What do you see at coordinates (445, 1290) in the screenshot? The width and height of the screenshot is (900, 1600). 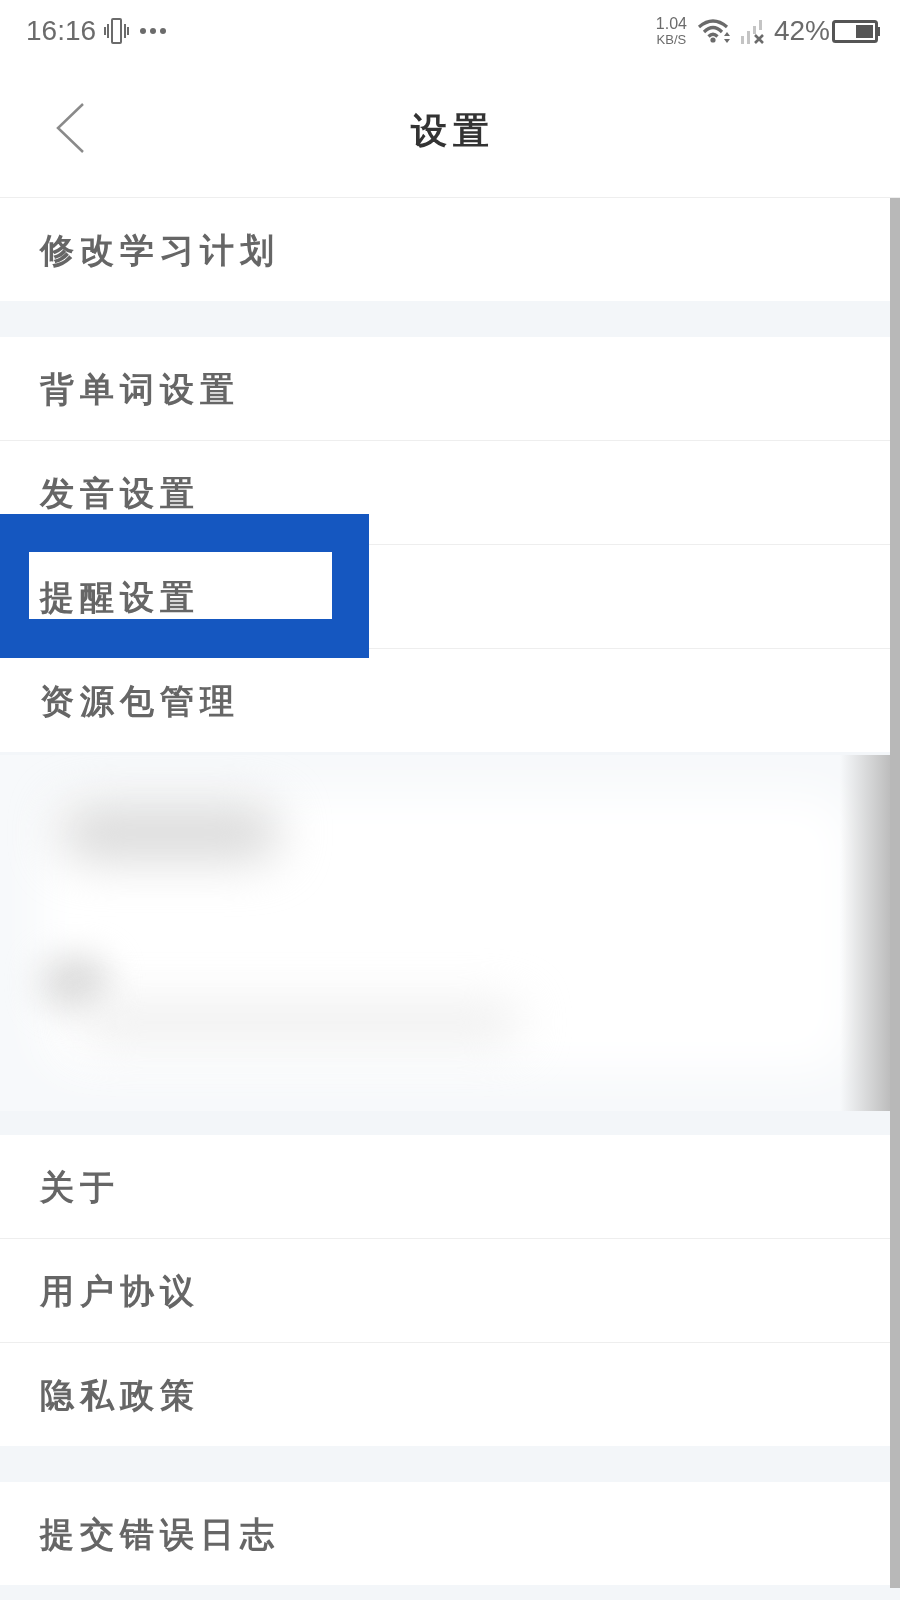 I see `settings-item: 用户协议` at bounding box center [445, 1290].